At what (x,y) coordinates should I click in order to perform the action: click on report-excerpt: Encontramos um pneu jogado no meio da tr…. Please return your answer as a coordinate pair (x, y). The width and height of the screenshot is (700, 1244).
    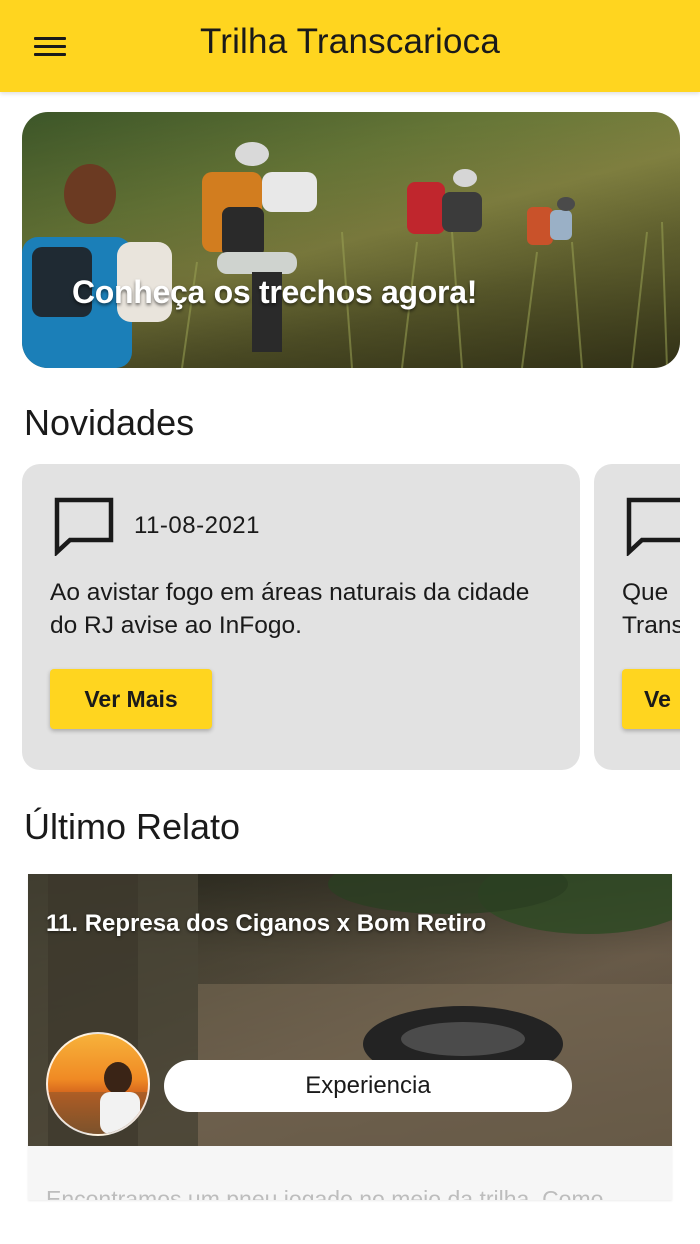
    Looking at the image, I should click on (325, 1193).